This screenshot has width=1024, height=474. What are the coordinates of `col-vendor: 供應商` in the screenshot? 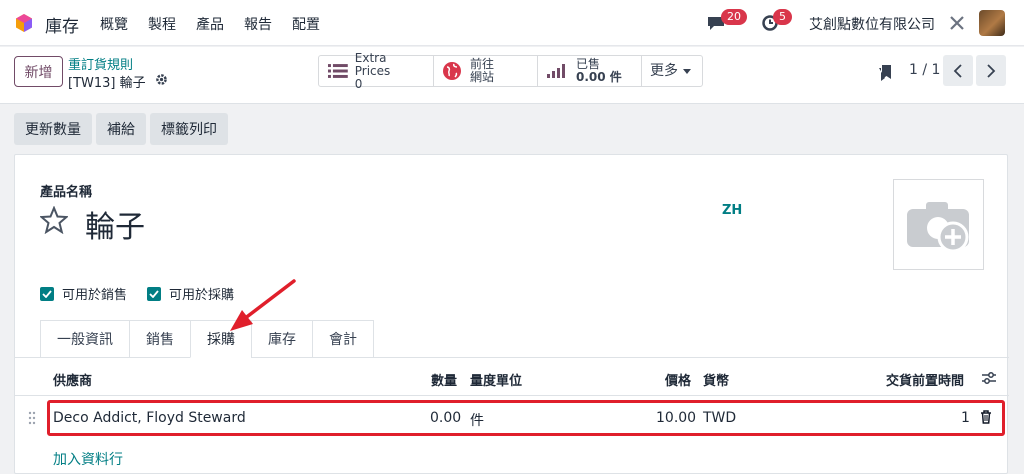 It's located at (72, 379).